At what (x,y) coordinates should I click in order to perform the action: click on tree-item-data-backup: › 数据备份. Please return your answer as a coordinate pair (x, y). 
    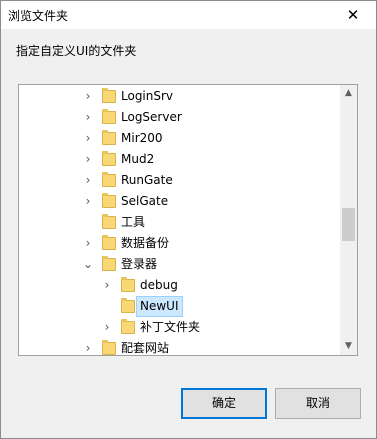
    Looking at the image, I should click on (180, 243).